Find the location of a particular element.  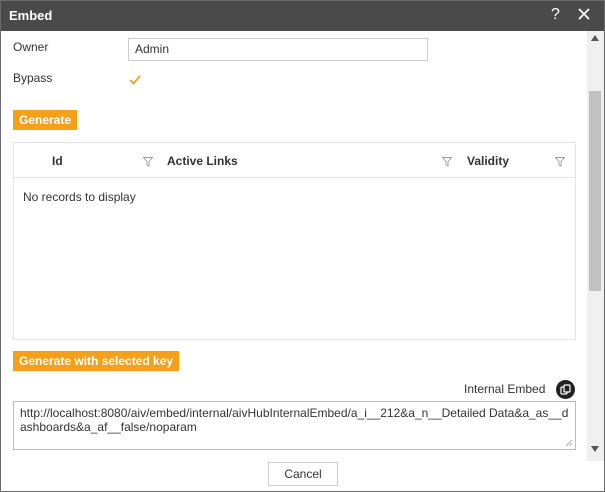

dialog-scrollbar is located at coordinates (595, 246).